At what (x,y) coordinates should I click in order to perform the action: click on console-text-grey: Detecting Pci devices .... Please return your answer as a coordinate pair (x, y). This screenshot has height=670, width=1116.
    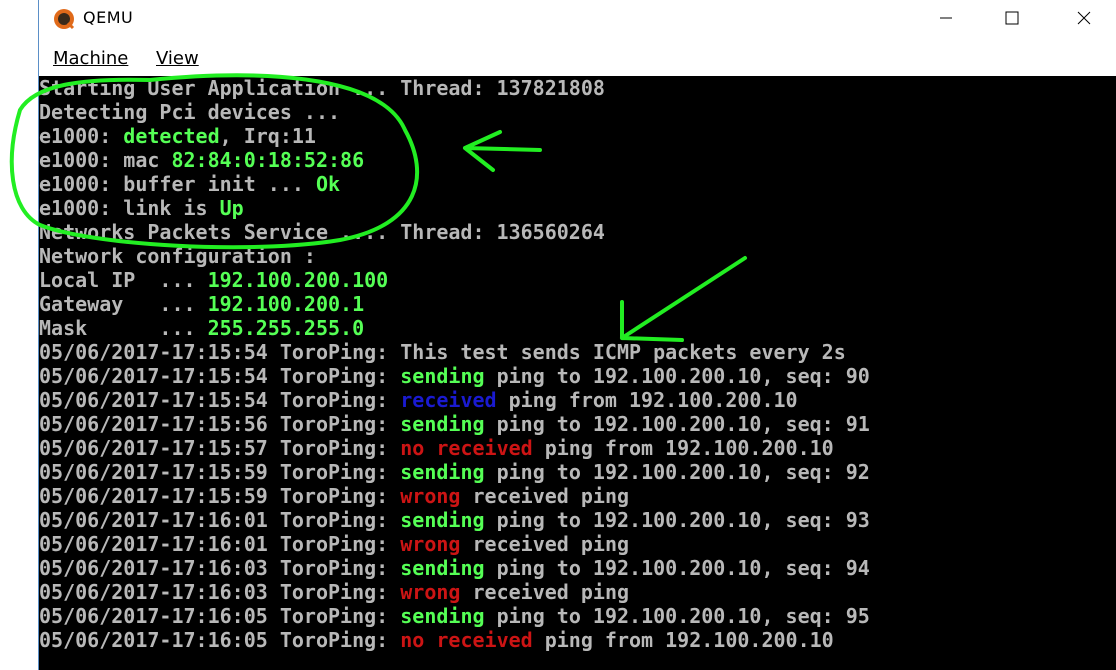
    Looking at the image, I should click on (190, 112).